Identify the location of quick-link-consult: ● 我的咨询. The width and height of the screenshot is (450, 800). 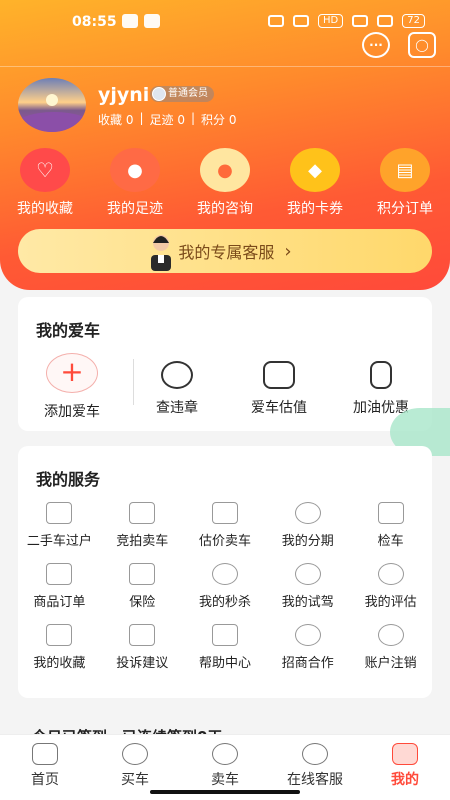
(225, 183).